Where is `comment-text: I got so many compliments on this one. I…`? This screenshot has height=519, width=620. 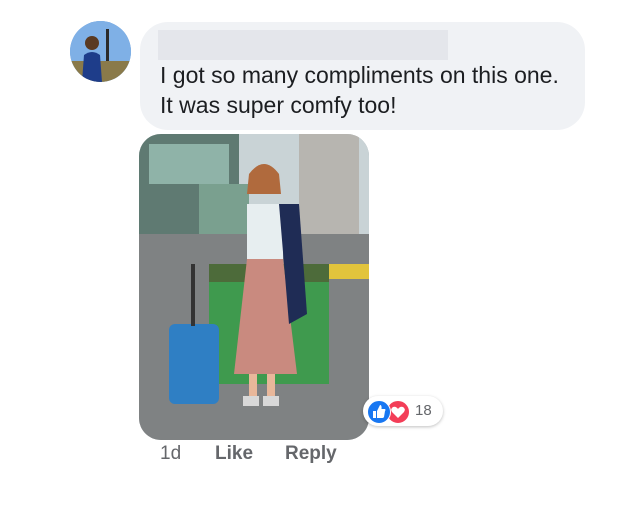
comment-text: I got so many compliments on this one. I… is located at coordinates (359, 90).